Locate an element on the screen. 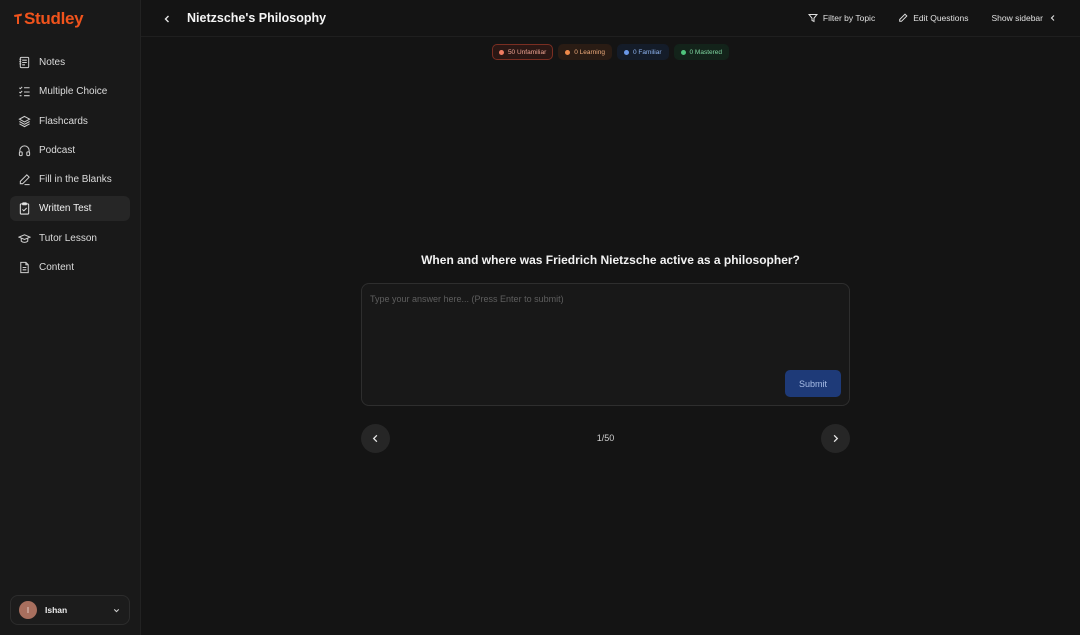 This screenshot has height=635, width=1080. sidebar-item-podcast: Podcast is located at coordinates (70, 150).